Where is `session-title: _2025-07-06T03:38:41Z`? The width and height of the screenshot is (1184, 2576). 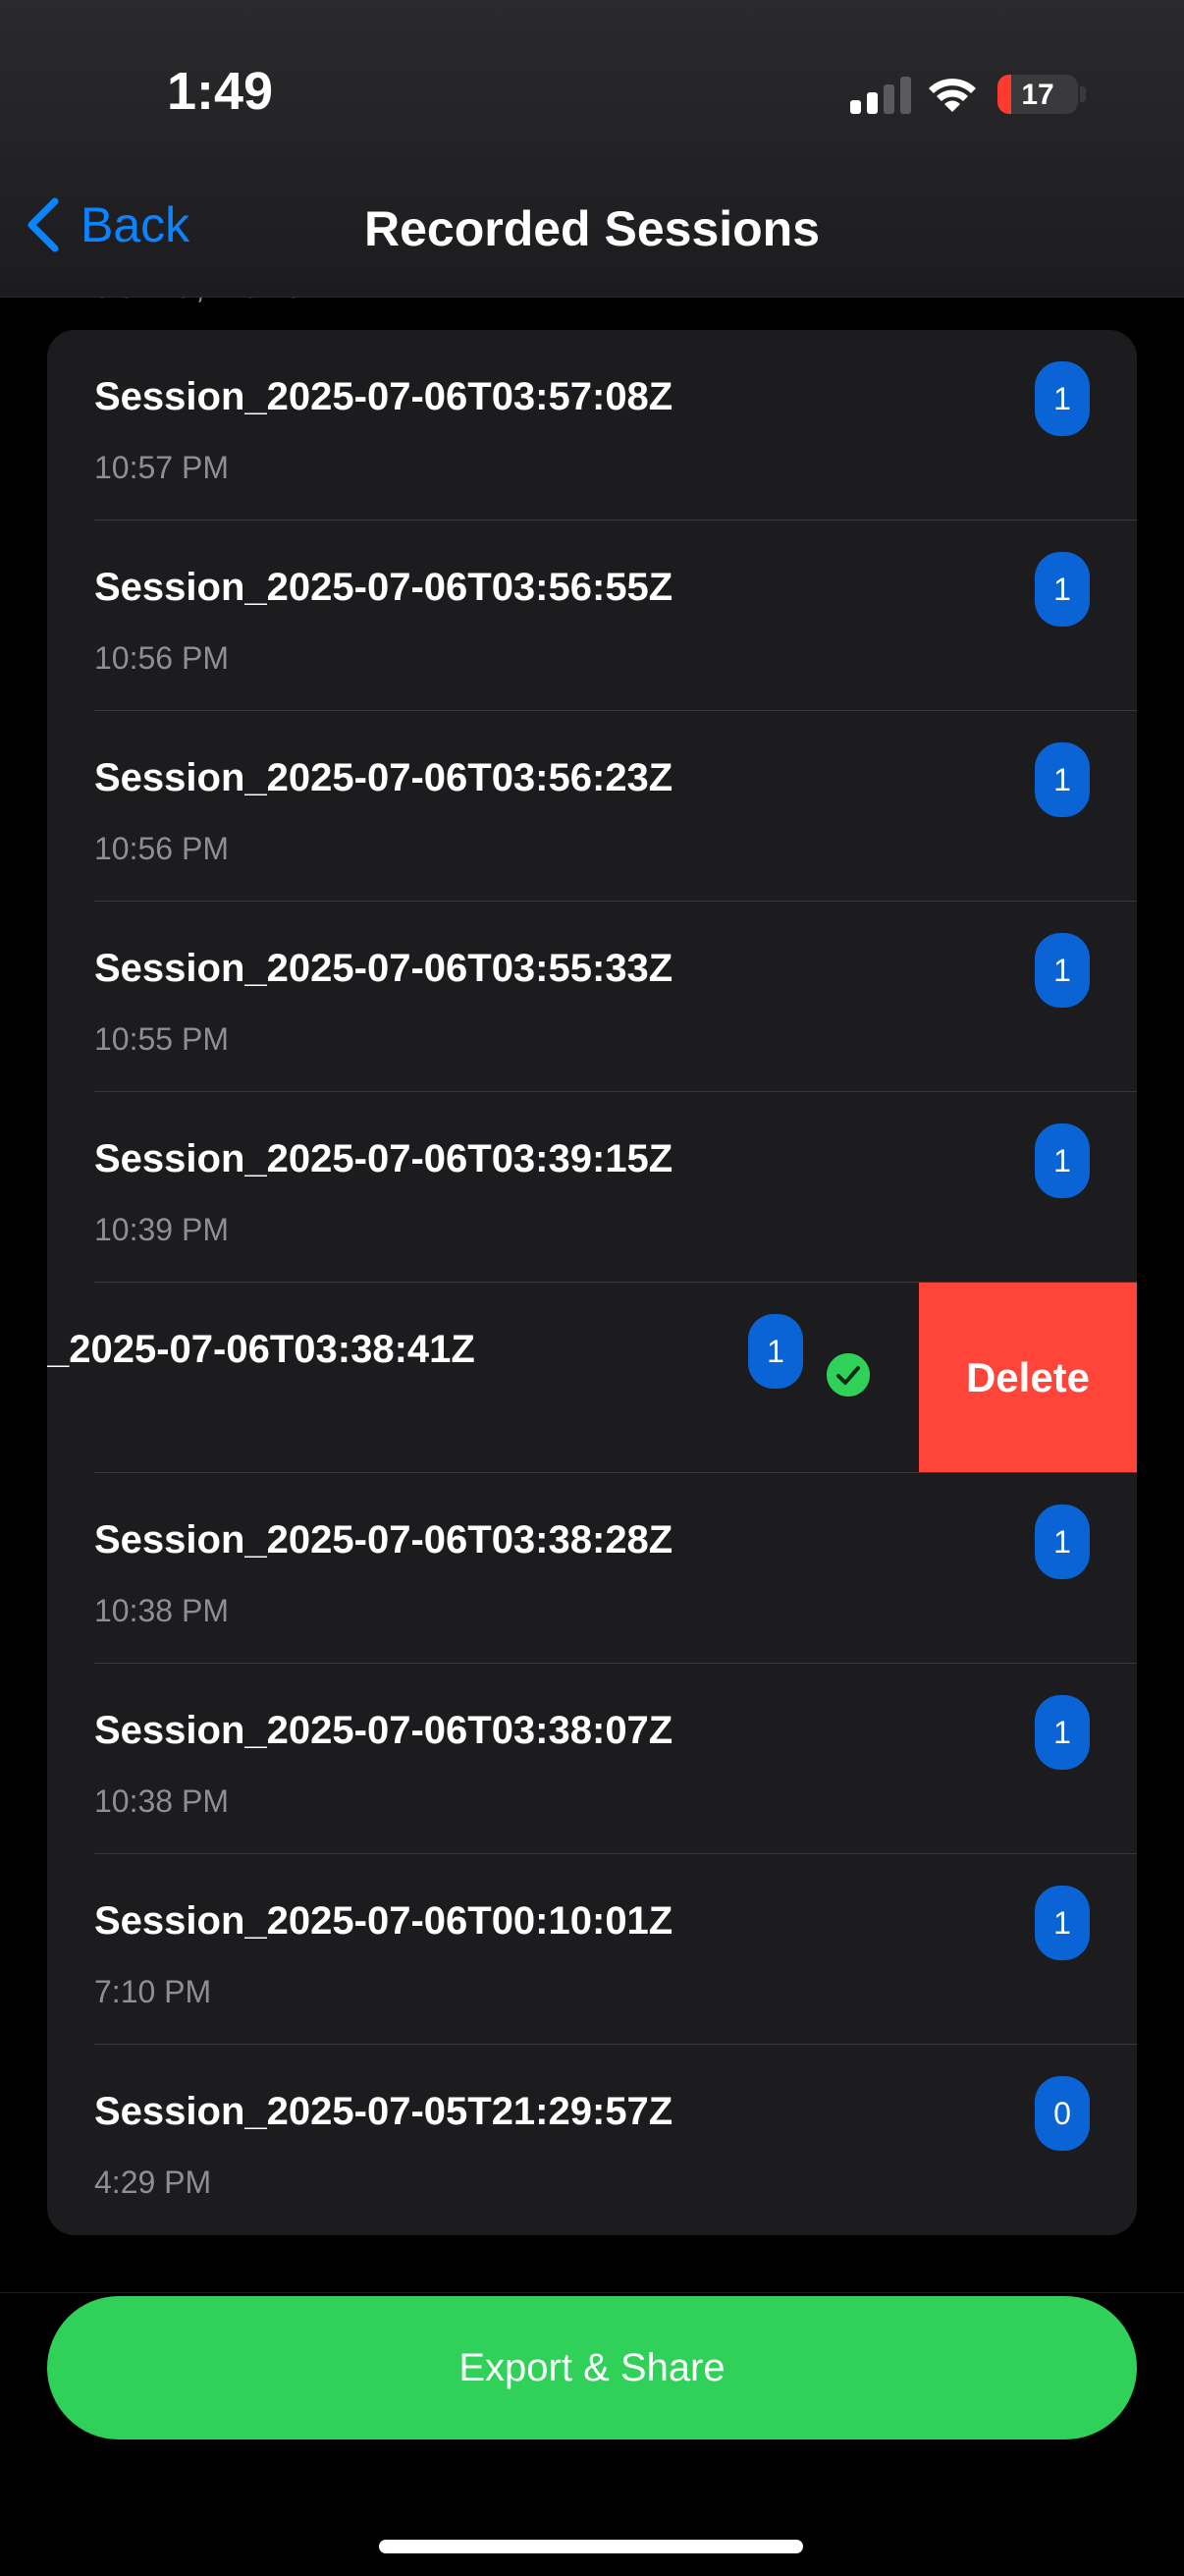
session-title: _2025-07-06T03:38:41Z is located at coordinates (261, 1350).